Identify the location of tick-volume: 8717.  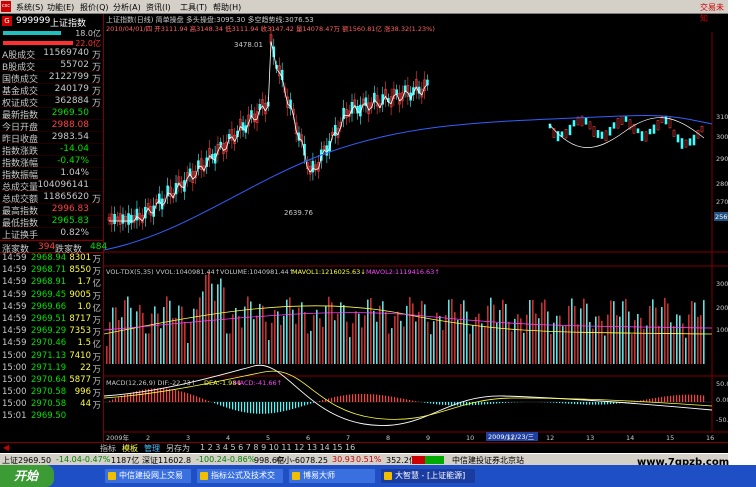
(80, 318).